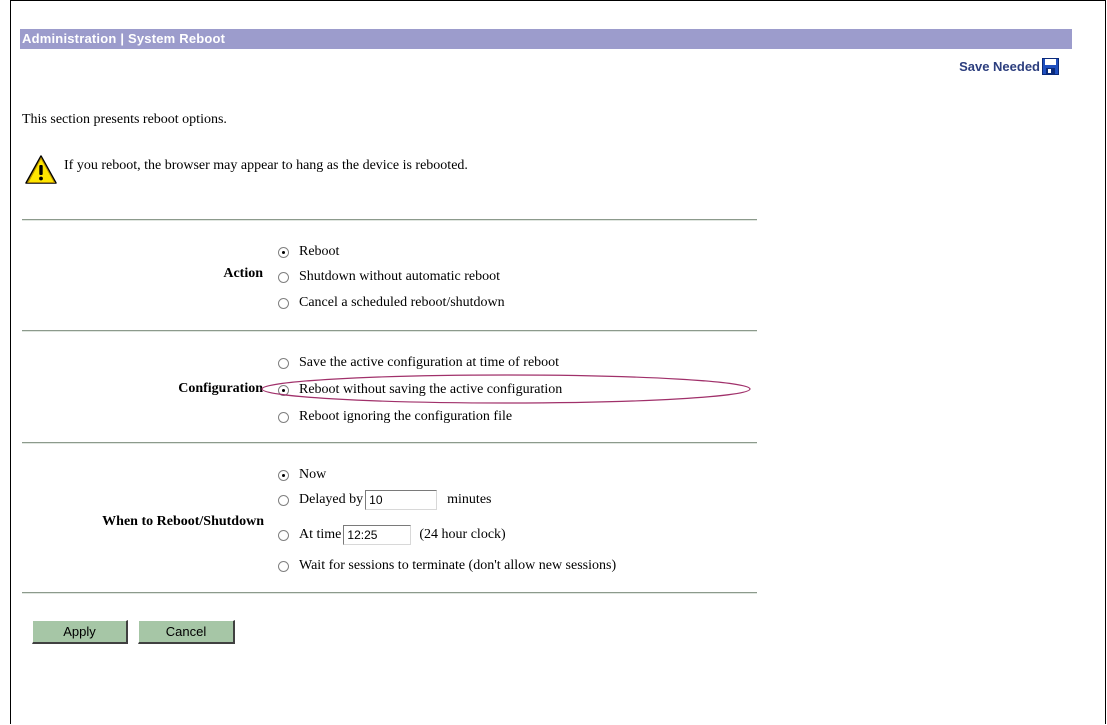  What do you see at coordinates (183, 521) in the screenshot?
I see `when-label: When to Reboot/Shutdown` at bounding box center [183, 521].